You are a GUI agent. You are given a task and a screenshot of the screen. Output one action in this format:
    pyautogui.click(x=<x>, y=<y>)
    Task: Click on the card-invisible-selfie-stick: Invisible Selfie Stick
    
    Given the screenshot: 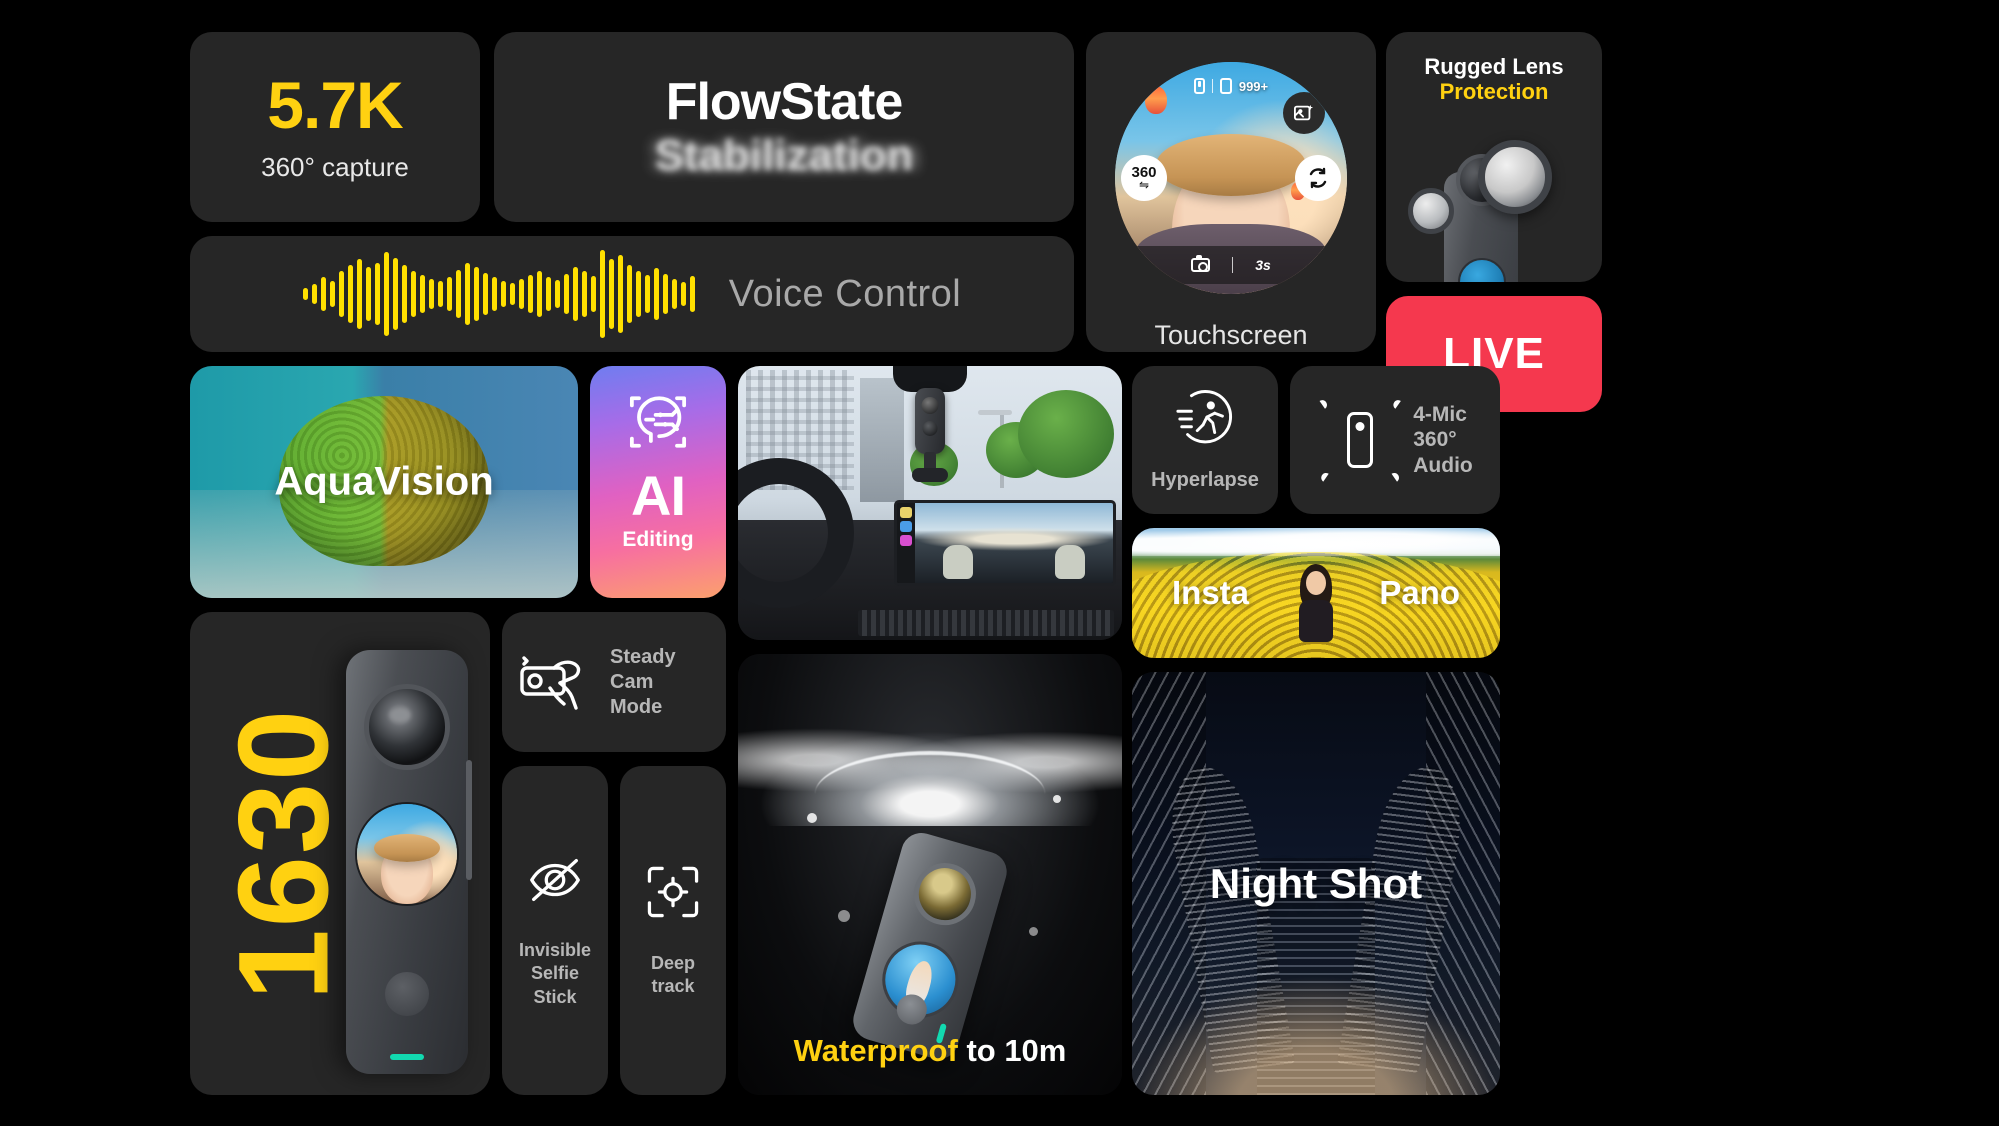 What is the action you would take?
    pyautogui.click(x=555, y=930)
    